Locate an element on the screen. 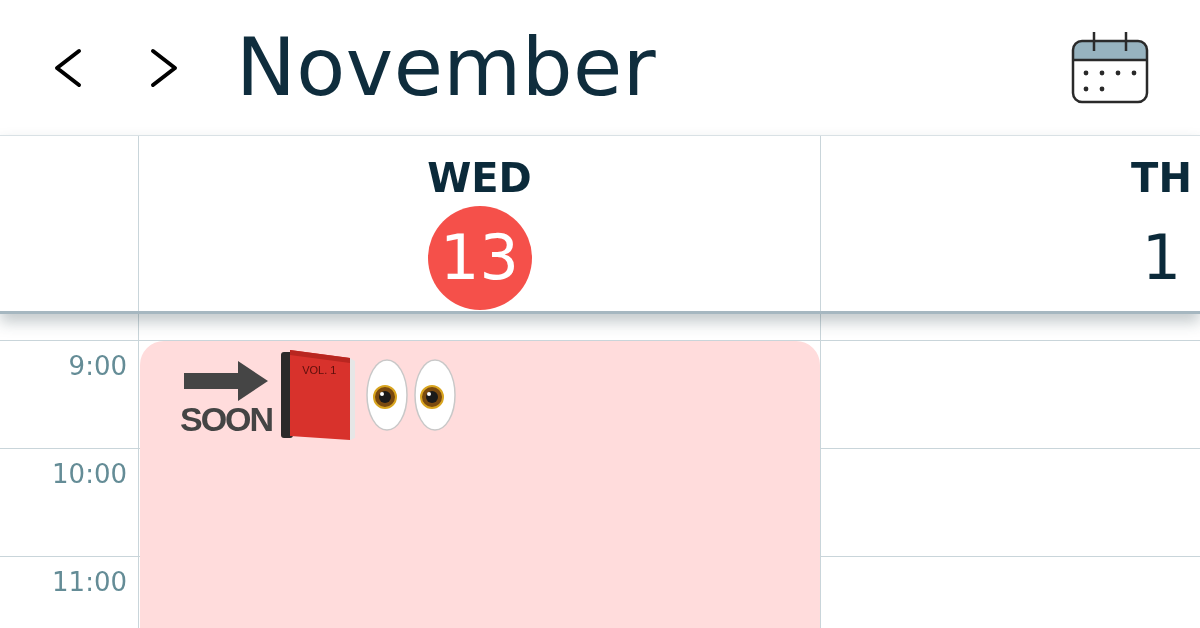 The width and height of the screenshot is (1200, 628). chevron-left-icon is located at coordinates (68, 67).